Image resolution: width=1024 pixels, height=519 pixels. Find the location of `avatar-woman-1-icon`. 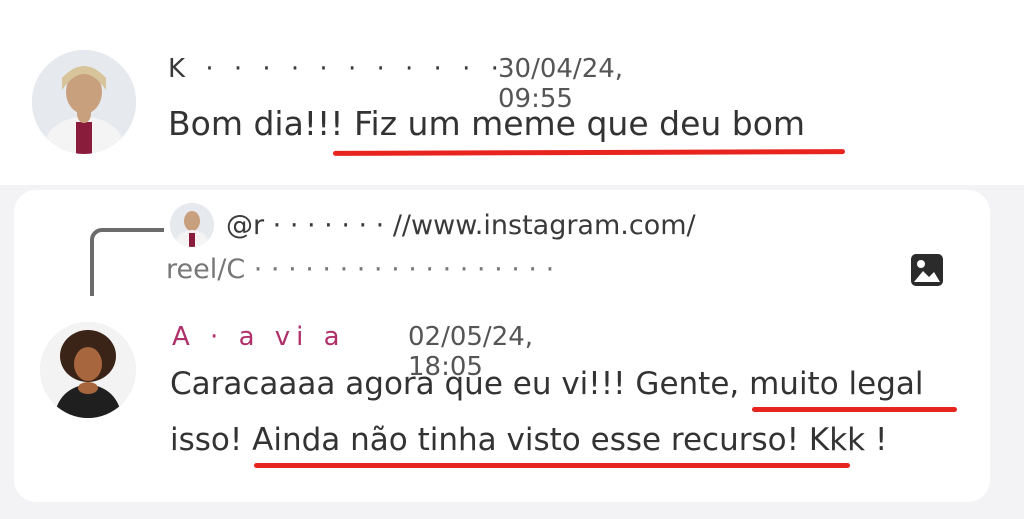

avatar-woman-1-icon is located at coordinates (84, 102).